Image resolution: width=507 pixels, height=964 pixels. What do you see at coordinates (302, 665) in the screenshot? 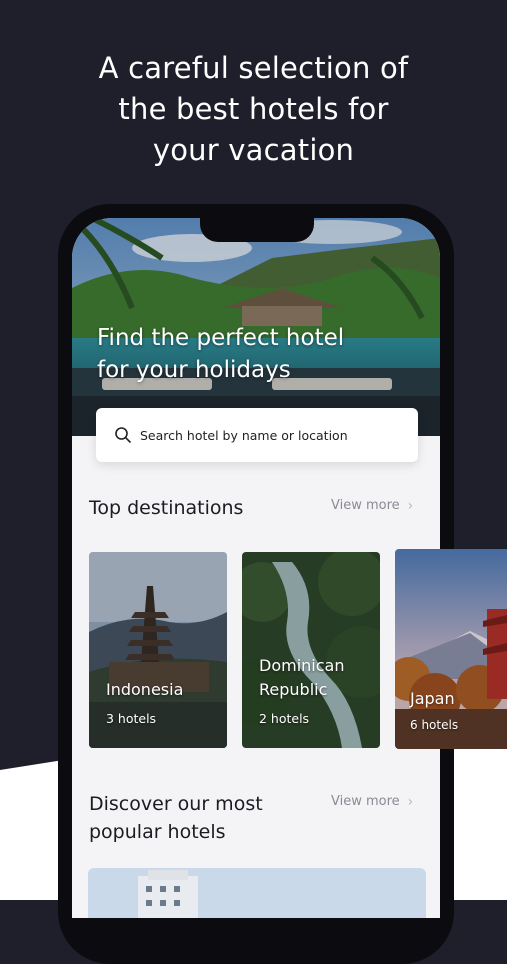
I see `destination-name: Dominican` at bounding box center [302, 665].